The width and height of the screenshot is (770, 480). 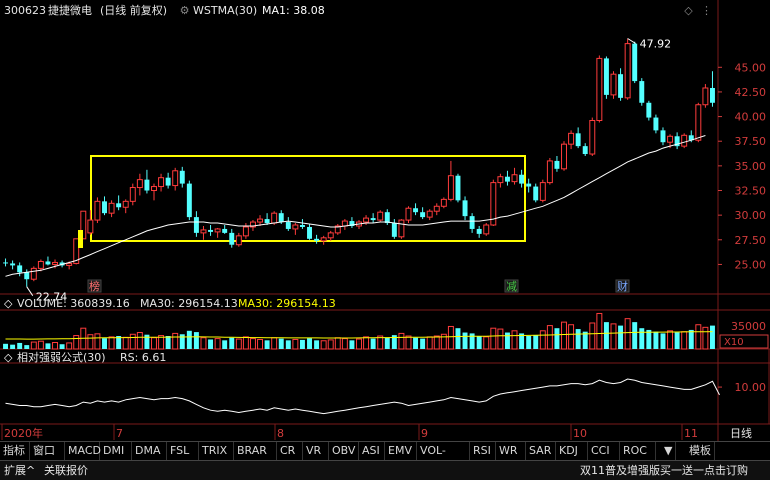 What do you see at coordinates (8, 304) in the screenshot?
I see `volume-icon: ◇` at bounding box center [8, 304].